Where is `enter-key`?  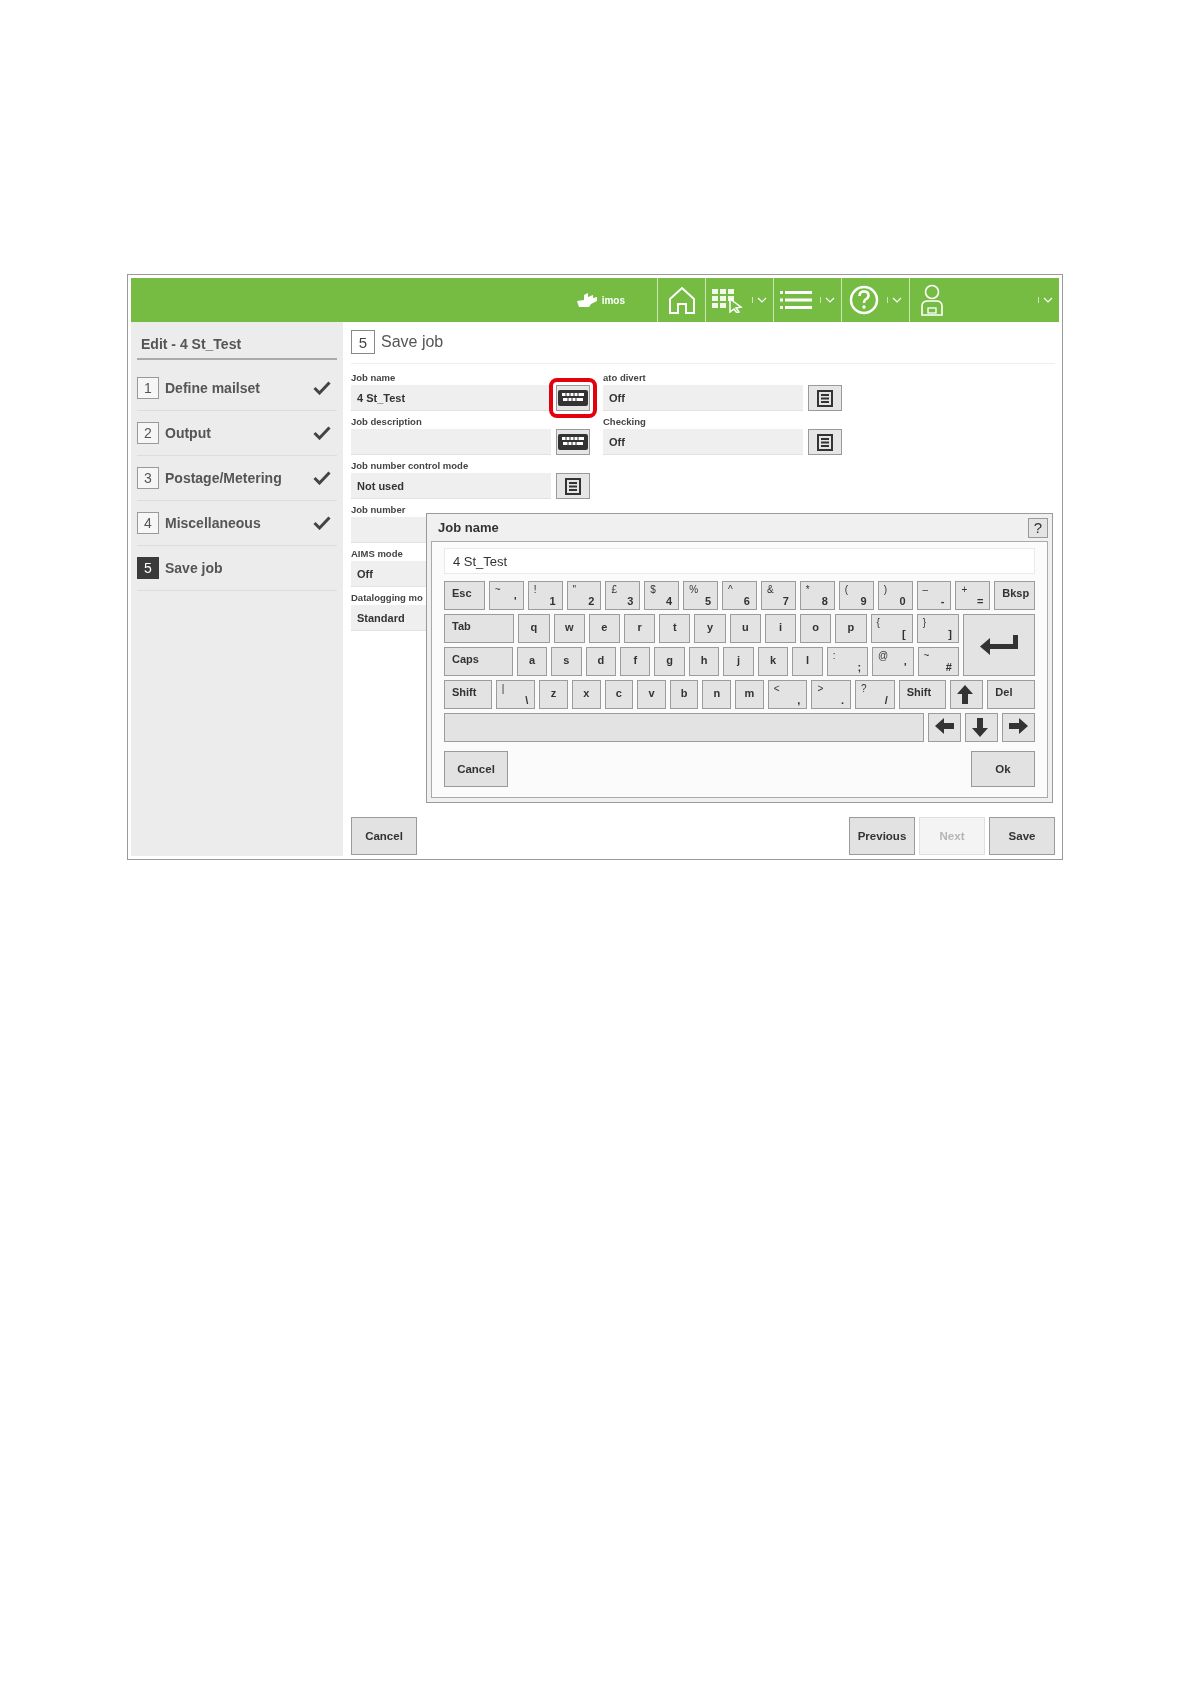 enter-key is located at coordinates (999, 645).